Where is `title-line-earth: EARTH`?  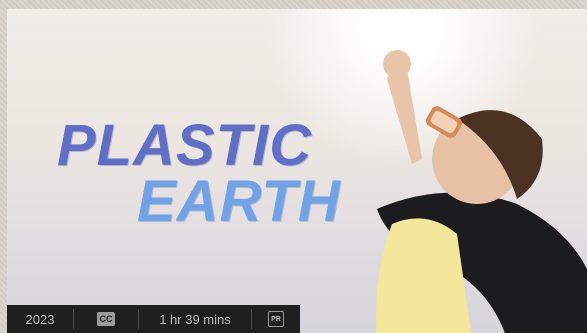 title-line-earth: EARTH is located at coordinates (239, 201).